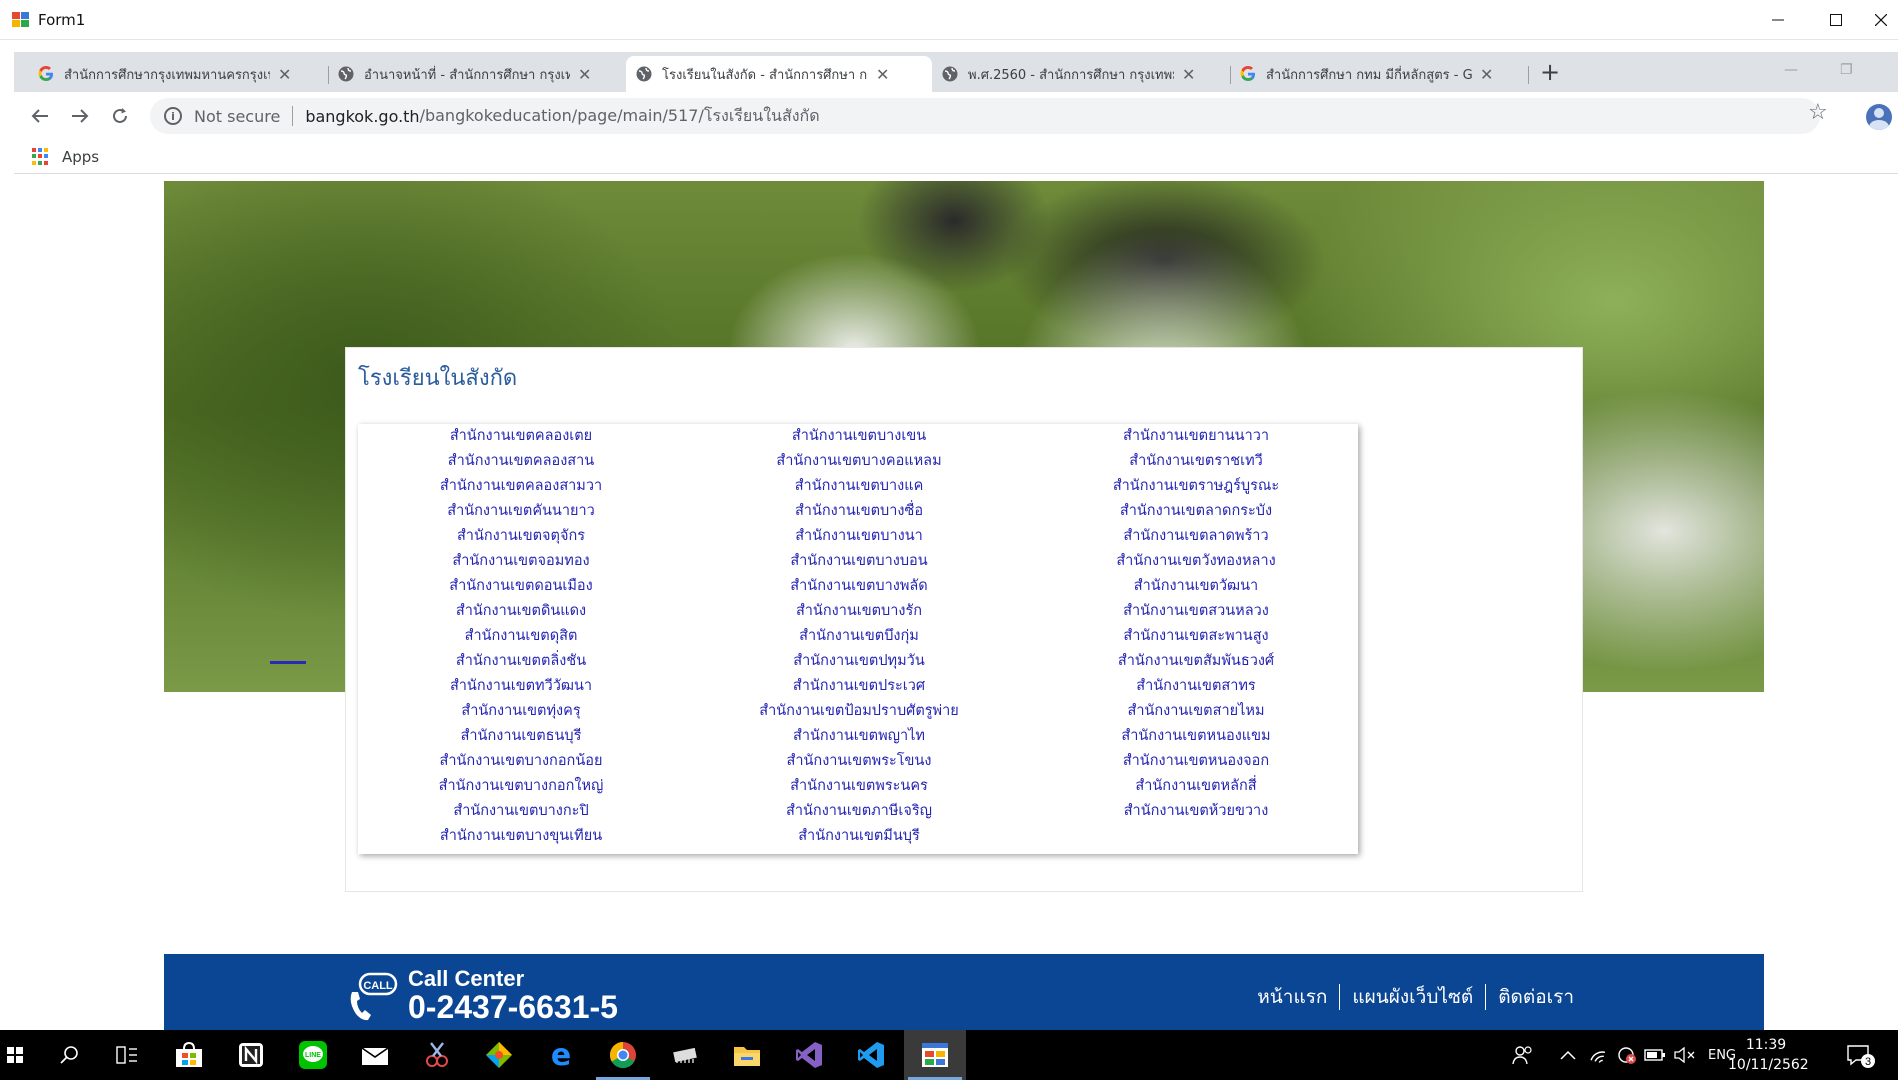 The image size is (1898, 1080). Describe the element at coordinates (1292, 997) in the screenshot. I see `footer-link-home: หน้าแรก` at that location.